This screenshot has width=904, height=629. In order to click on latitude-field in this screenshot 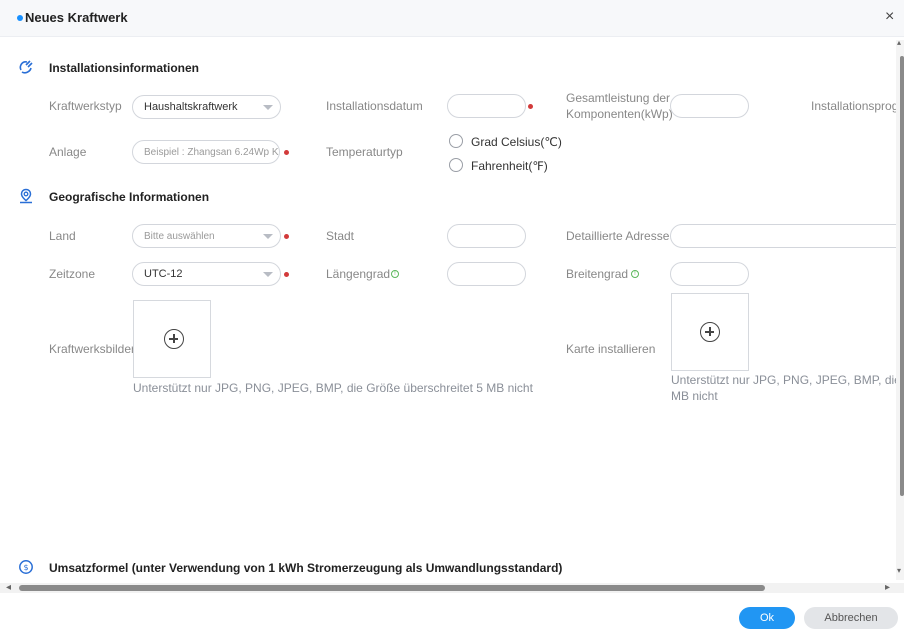, I will do `click(709, 274)`.